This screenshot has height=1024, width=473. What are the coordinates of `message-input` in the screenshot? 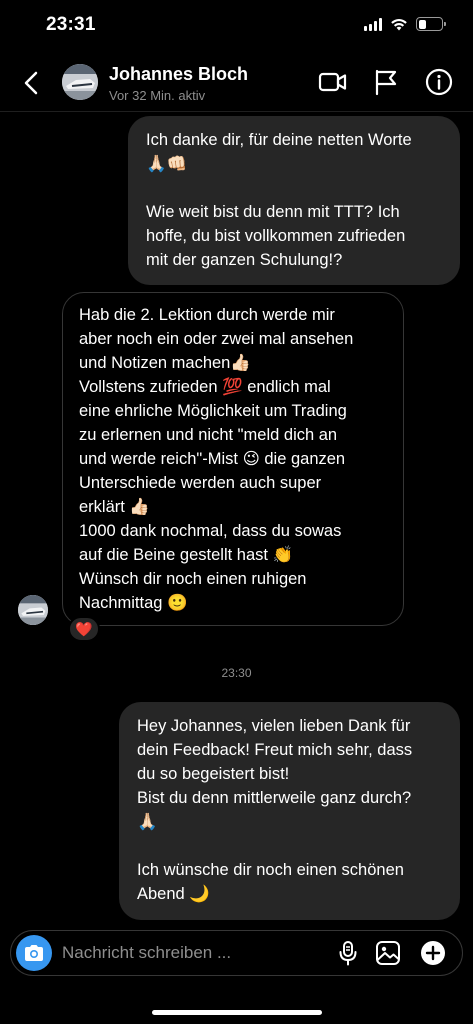 It's located at (187, 953).